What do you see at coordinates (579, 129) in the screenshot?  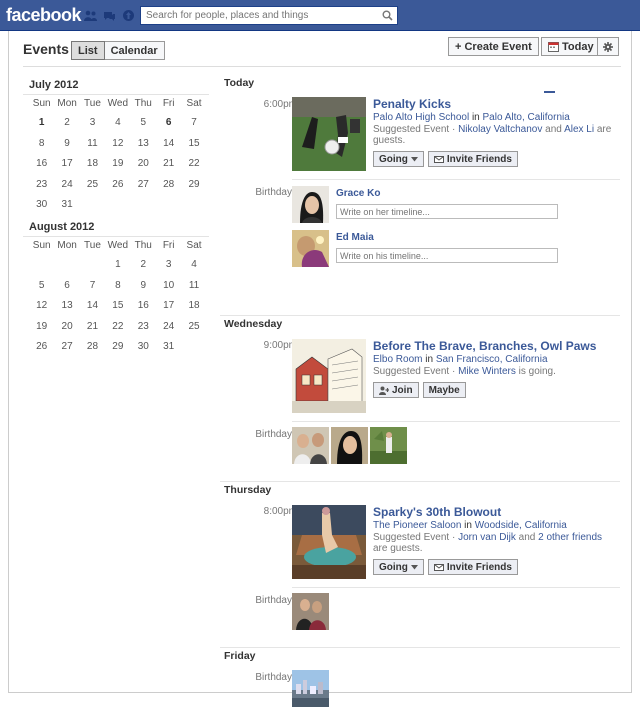 I see `friend-link: Alex Li` at bounding box center [579, 129].